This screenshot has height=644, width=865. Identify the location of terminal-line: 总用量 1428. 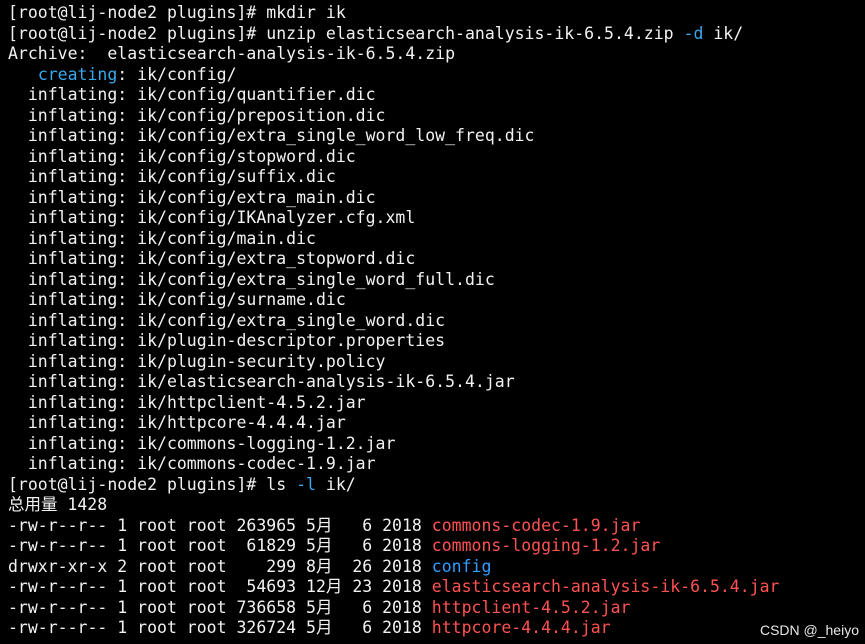
(432, 505).